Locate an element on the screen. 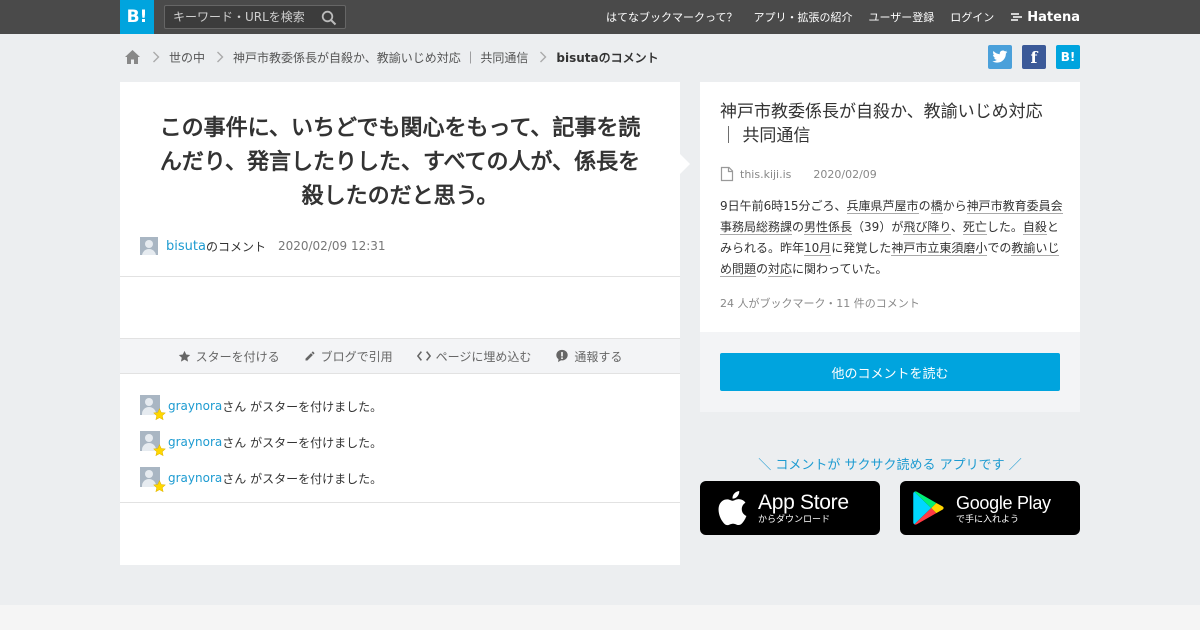 This screenshot has width=1200, height=630. read-more-comments-button: 他のコメントを読む is located at coordinates (890, 372).